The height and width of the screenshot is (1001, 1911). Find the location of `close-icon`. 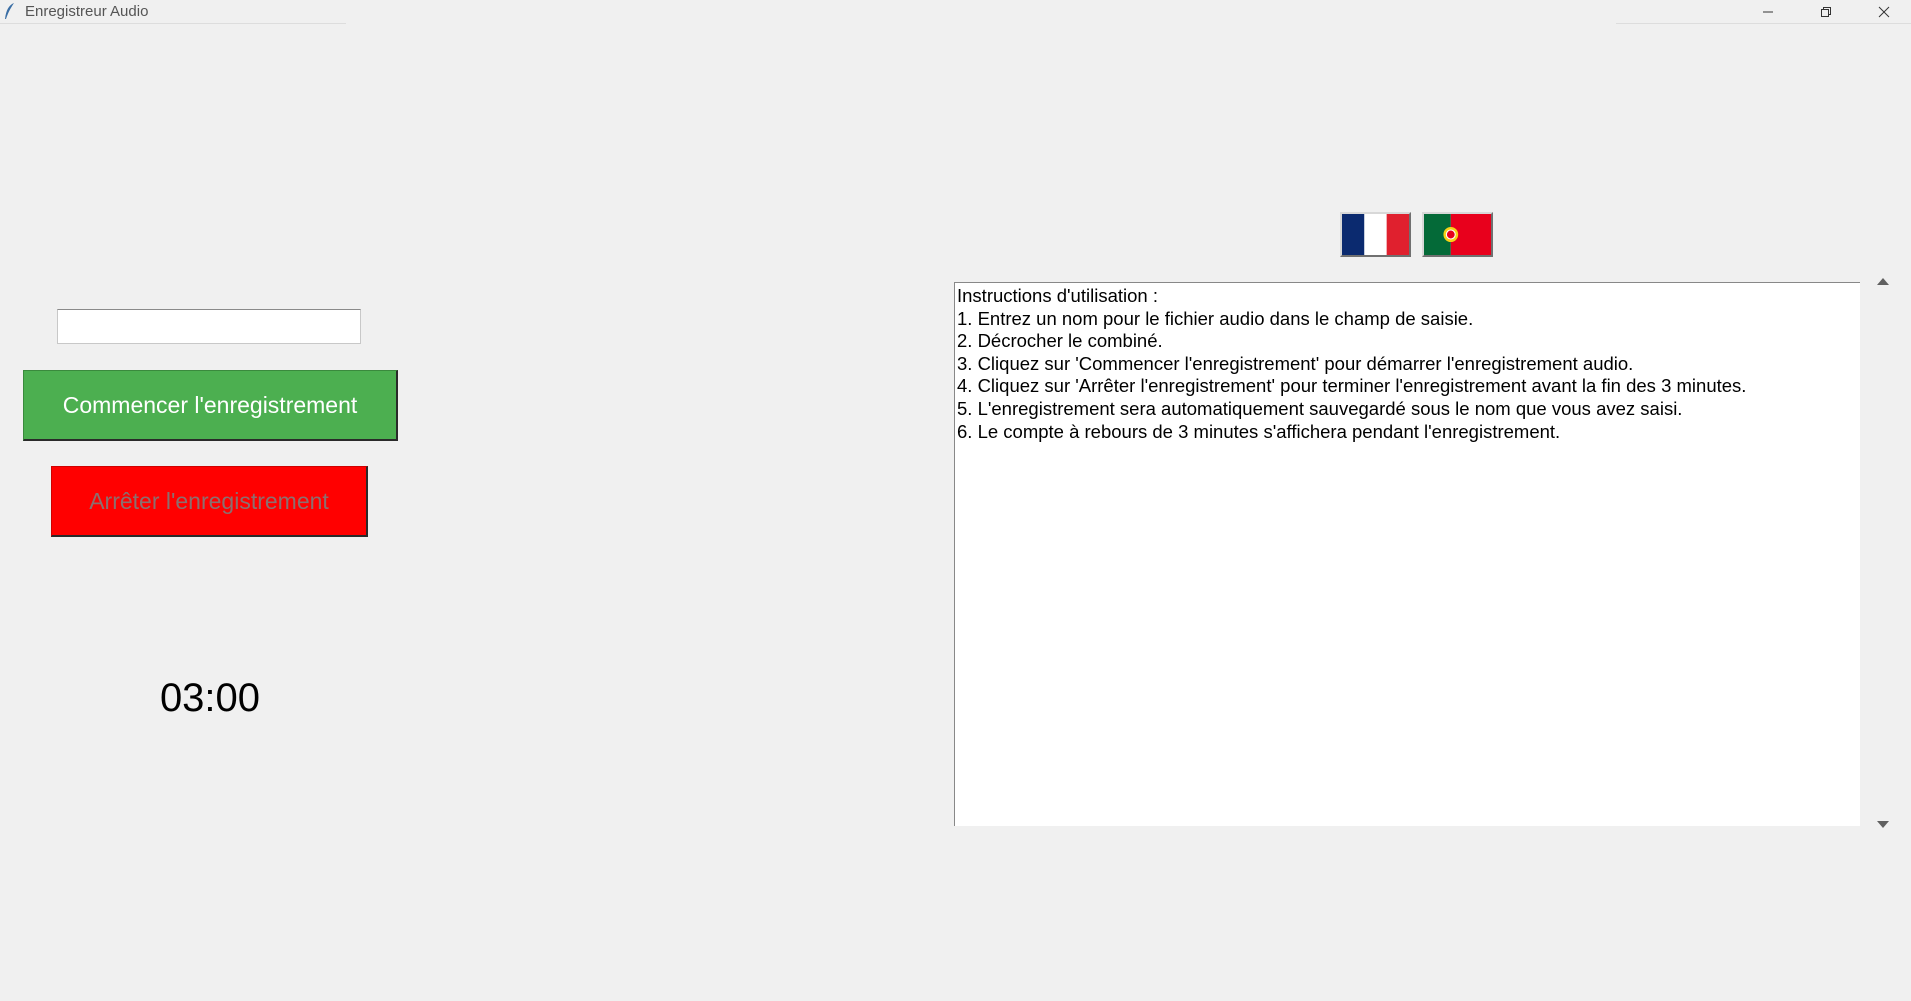

close-icon is located at coordinates (1884, 12).